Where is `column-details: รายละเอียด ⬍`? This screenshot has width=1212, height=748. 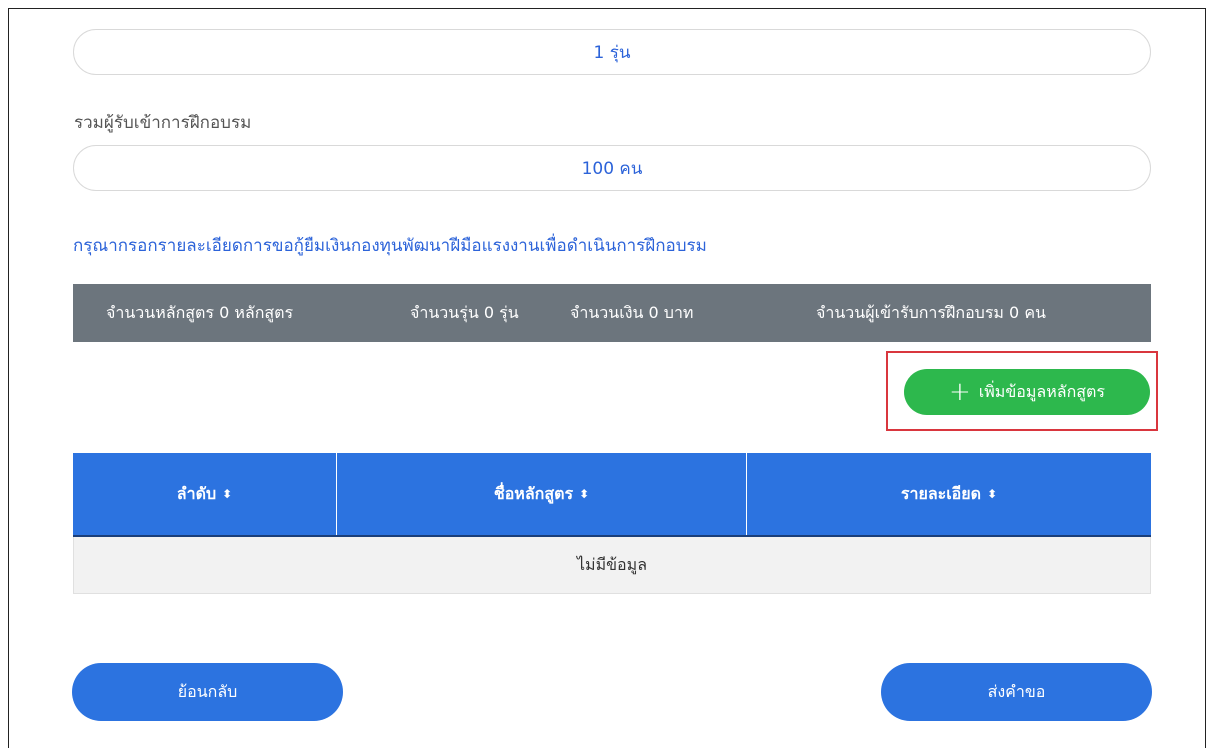 column-details: รายละเอียด ⬍ is located at coordinates (949, 494).